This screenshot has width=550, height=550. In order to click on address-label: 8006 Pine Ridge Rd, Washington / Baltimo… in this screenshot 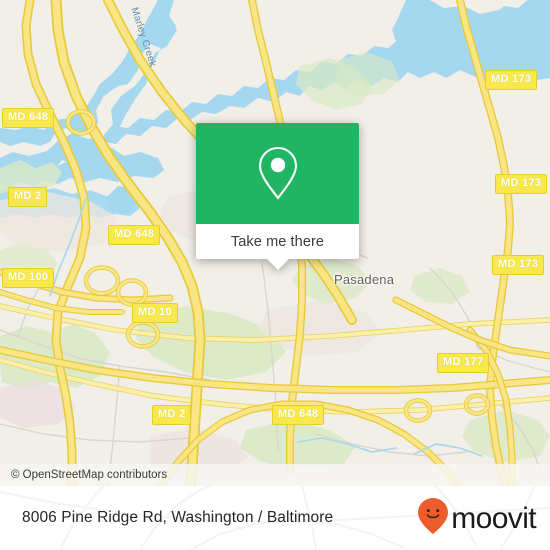, I will do `click(178, 517)`.